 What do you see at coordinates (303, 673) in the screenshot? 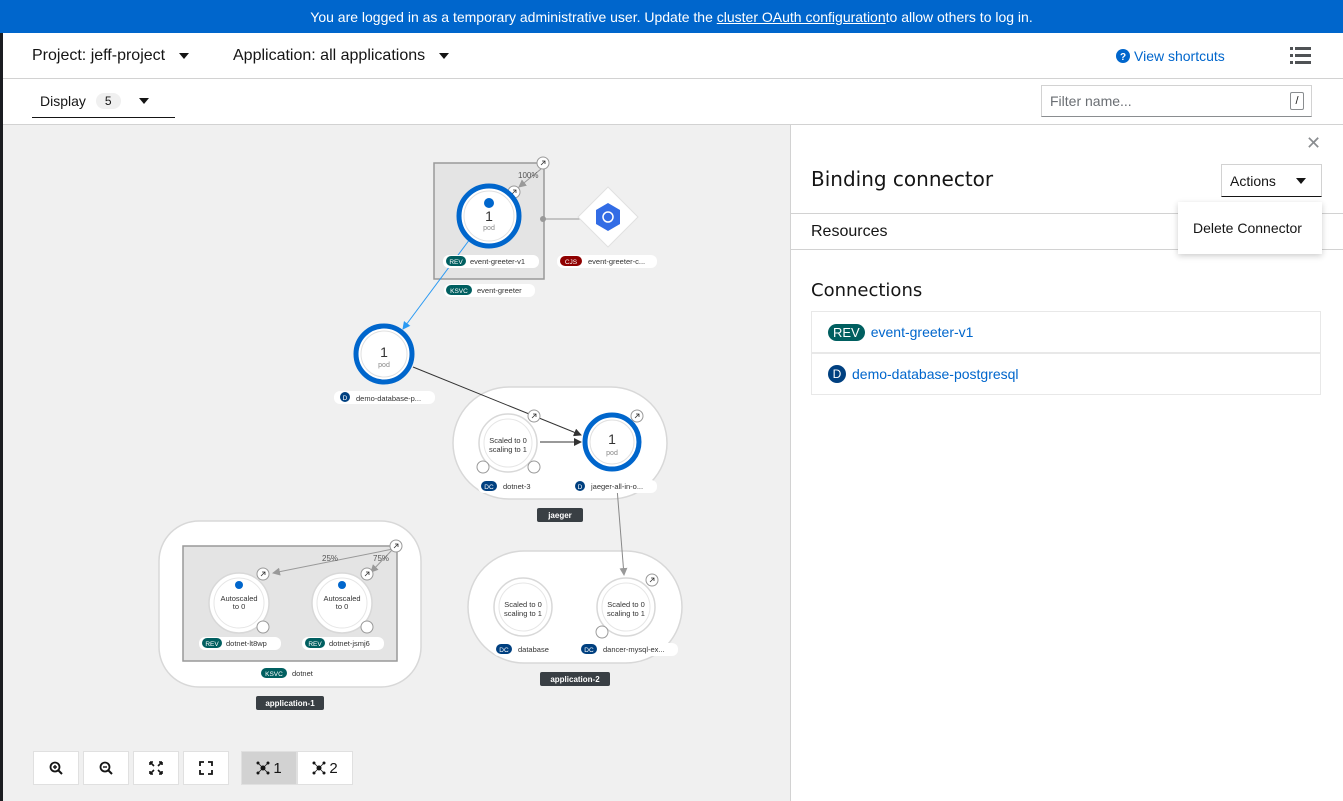
I see `dotnet-ksvc-name: dotnet` at bounding box center [303, 673].